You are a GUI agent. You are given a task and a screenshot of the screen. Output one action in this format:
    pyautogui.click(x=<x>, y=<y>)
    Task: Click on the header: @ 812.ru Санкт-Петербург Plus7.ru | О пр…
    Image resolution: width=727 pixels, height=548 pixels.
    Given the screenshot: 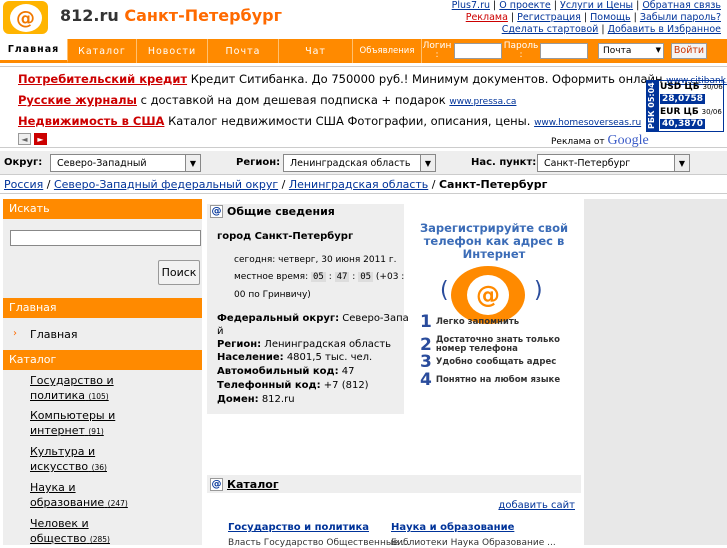 What is the action you would take?
    pyautogui.click(x=363, y=18)
    